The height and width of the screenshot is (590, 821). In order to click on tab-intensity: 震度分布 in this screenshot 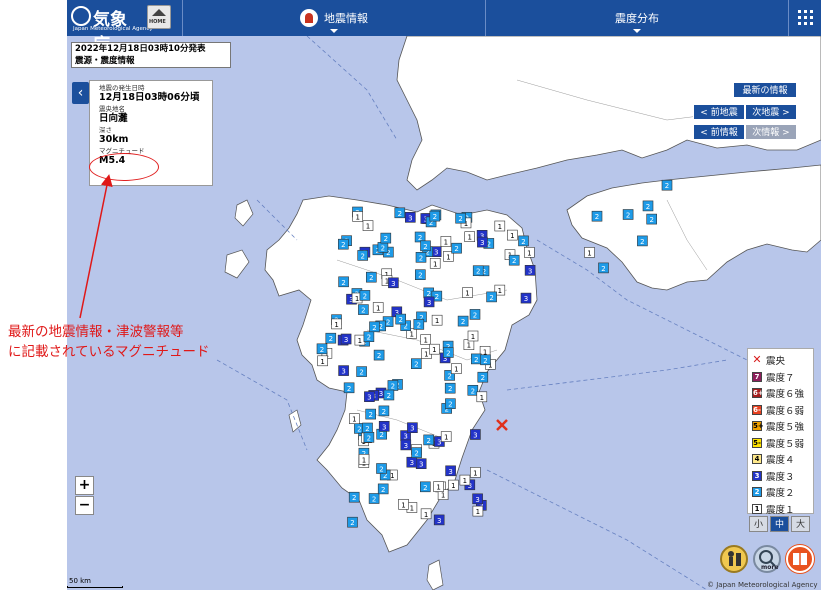, I will do `click(636, 18)`.